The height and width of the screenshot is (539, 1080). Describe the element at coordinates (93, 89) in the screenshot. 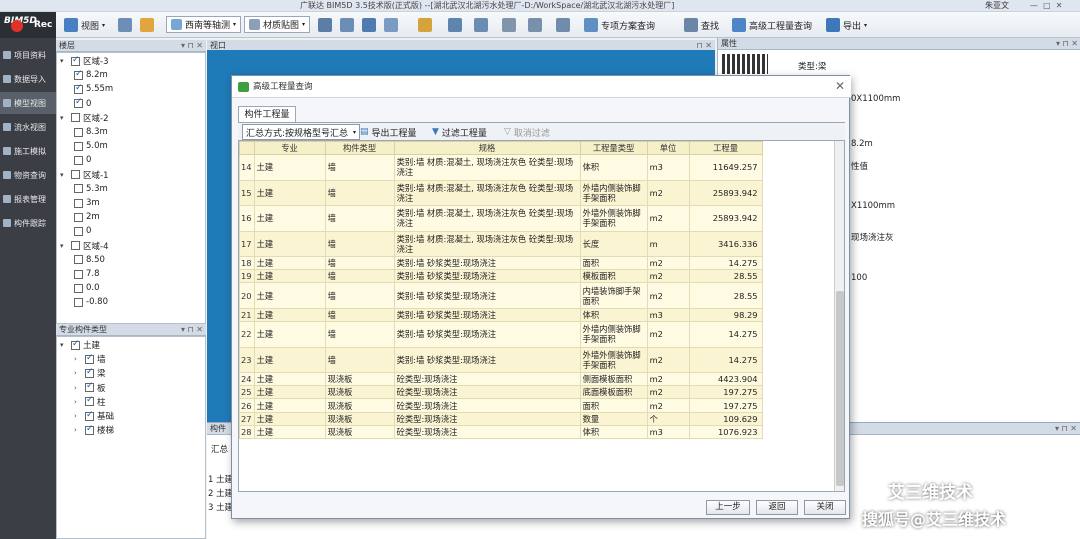

I see `tree-item: 5.55m` at that location.